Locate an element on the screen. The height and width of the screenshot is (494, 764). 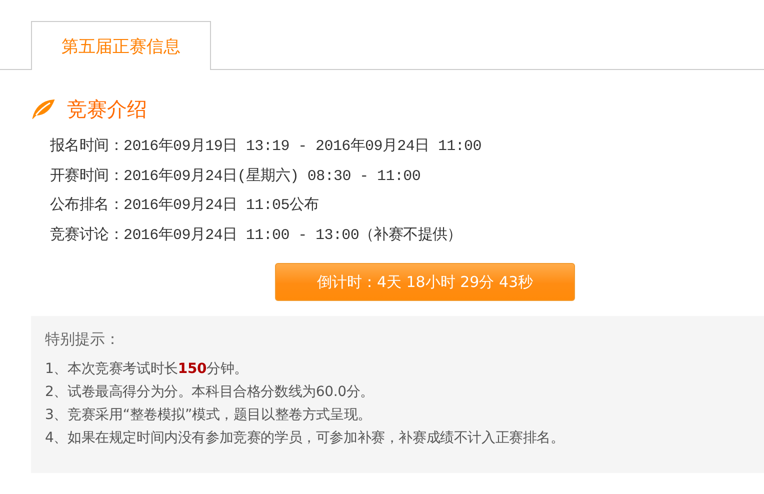
schedule-line: 开赛时间：2016年09月24日(星期六) 08:30 - 11:00 is located at coordinates (236, 176).